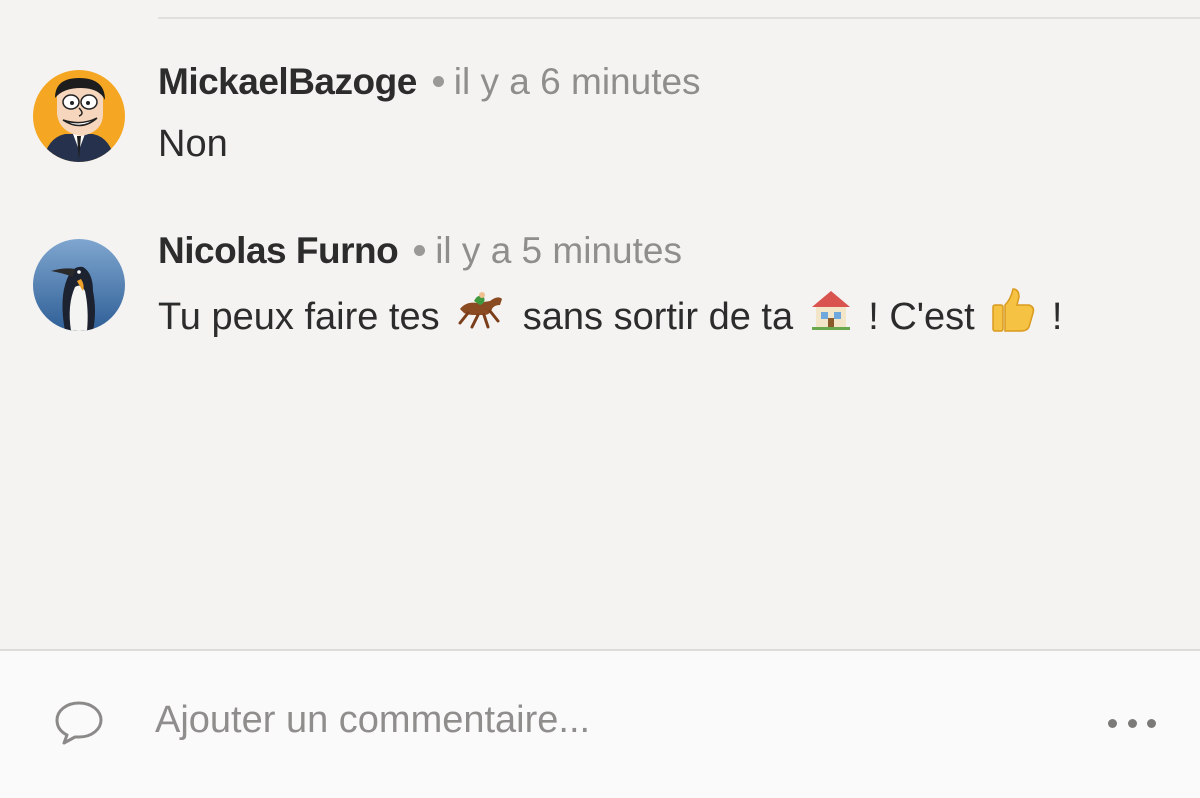  I want to click on cartoon-man-avatar-icon, so click(79, 116).